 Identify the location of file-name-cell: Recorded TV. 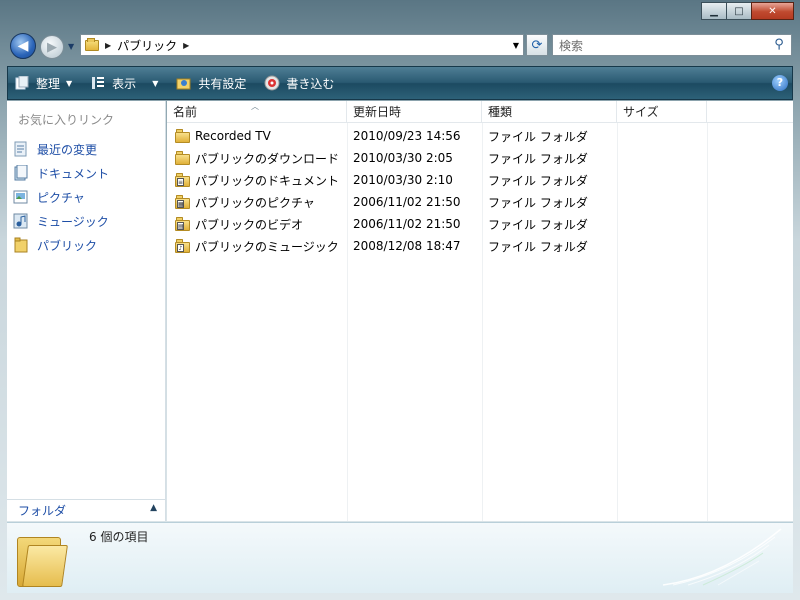
(257, 136).